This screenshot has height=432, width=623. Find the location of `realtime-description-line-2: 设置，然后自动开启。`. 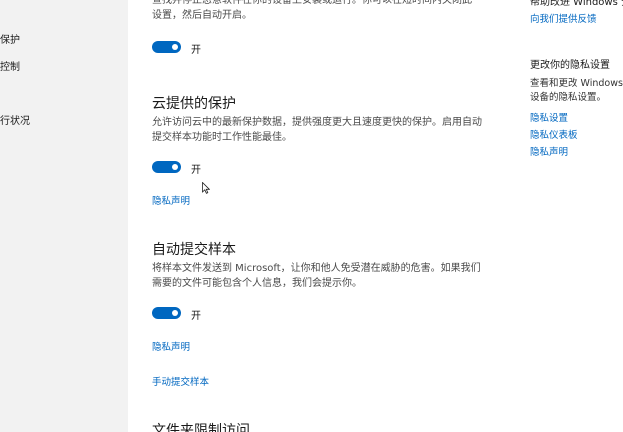

realtime-description-line-2: 设置，然后自动开启。 is located at coordinates (202, 15).